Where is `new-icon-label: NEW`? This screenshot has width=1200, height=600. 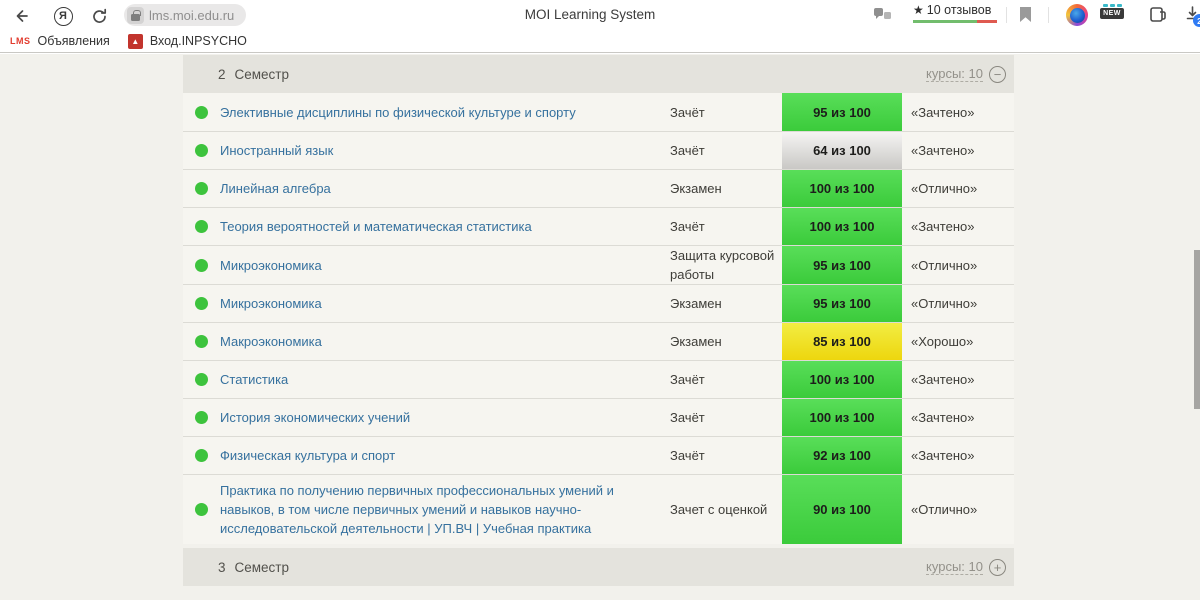
new-icon-label: NEW is located at coordinates (1112, 13).